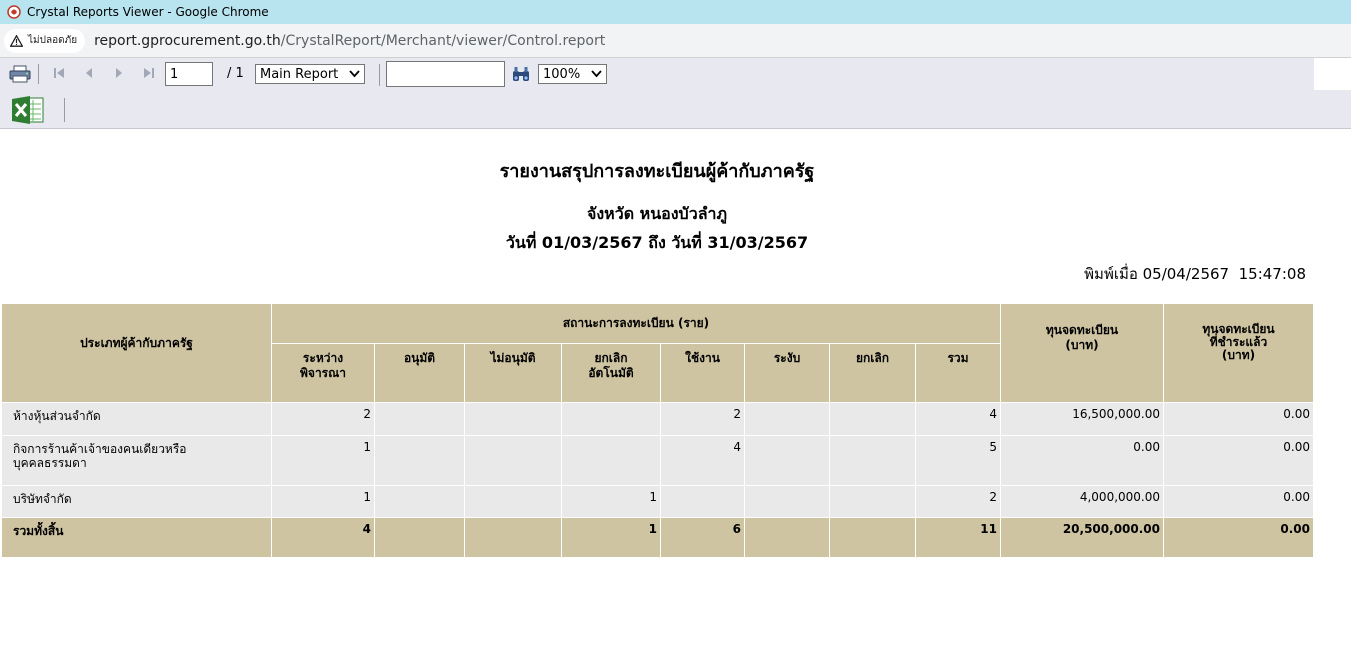  I want to click on cell-capital: 20,500,000.00, so click(1082, 537).